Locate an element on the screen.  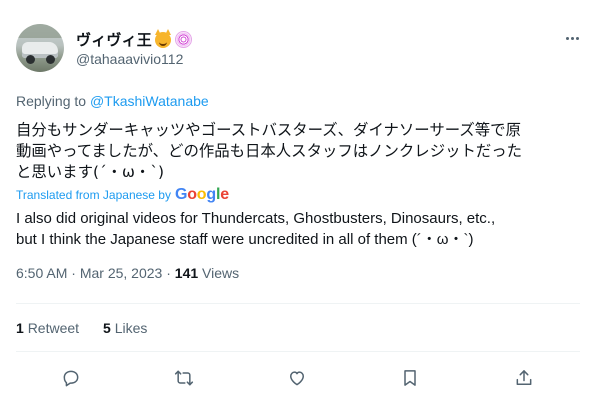
tweet-date: Mar 25, 2023 is located at coordinates (121, 273).